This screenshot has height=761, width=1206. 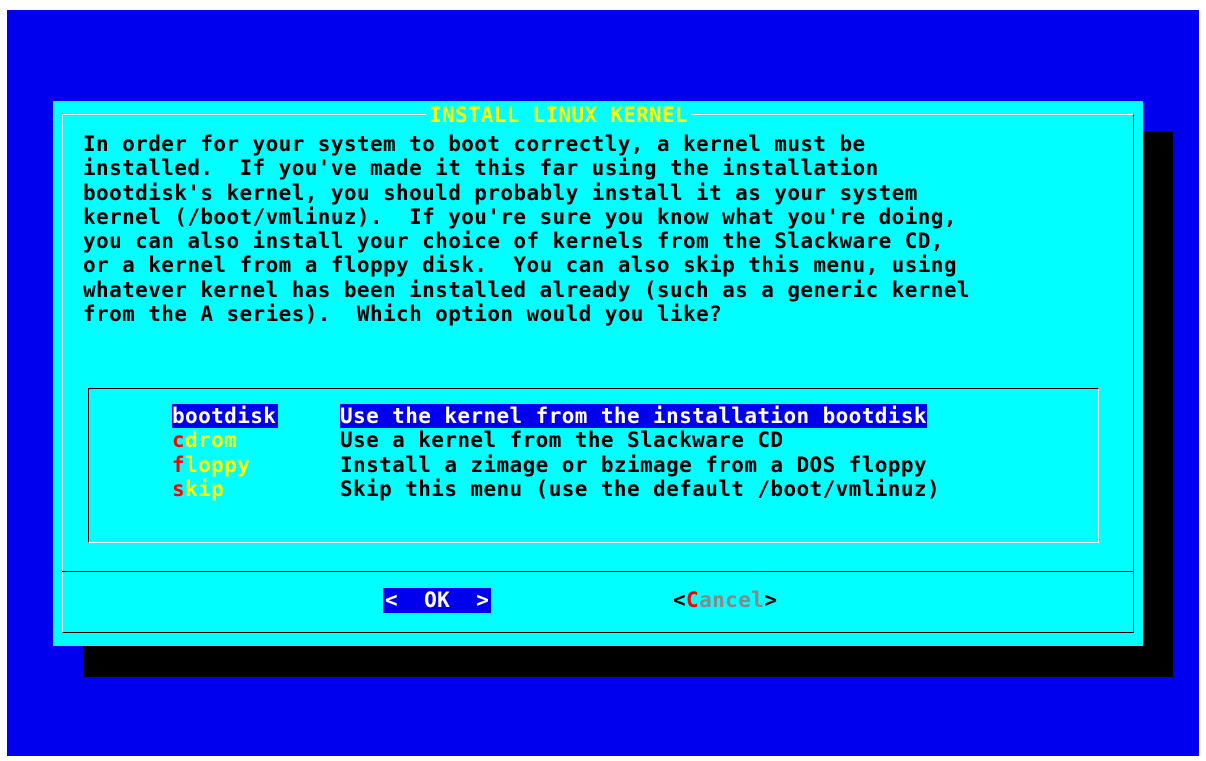 What do you see at coordinates (598, 571) in the screenshot?
I see `button-separator` at bounding box center [598, 571].